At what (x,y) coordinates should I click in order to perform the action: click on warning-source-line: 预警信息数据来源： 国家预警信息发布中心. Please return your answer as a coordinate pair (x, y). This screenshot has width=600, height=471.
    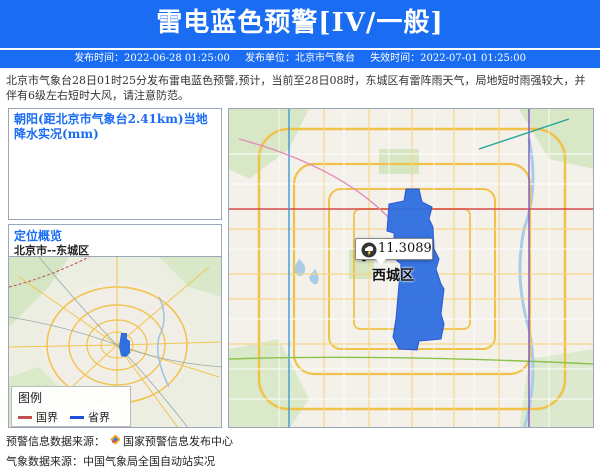
    Looking at the image, I should click on (119, 441).